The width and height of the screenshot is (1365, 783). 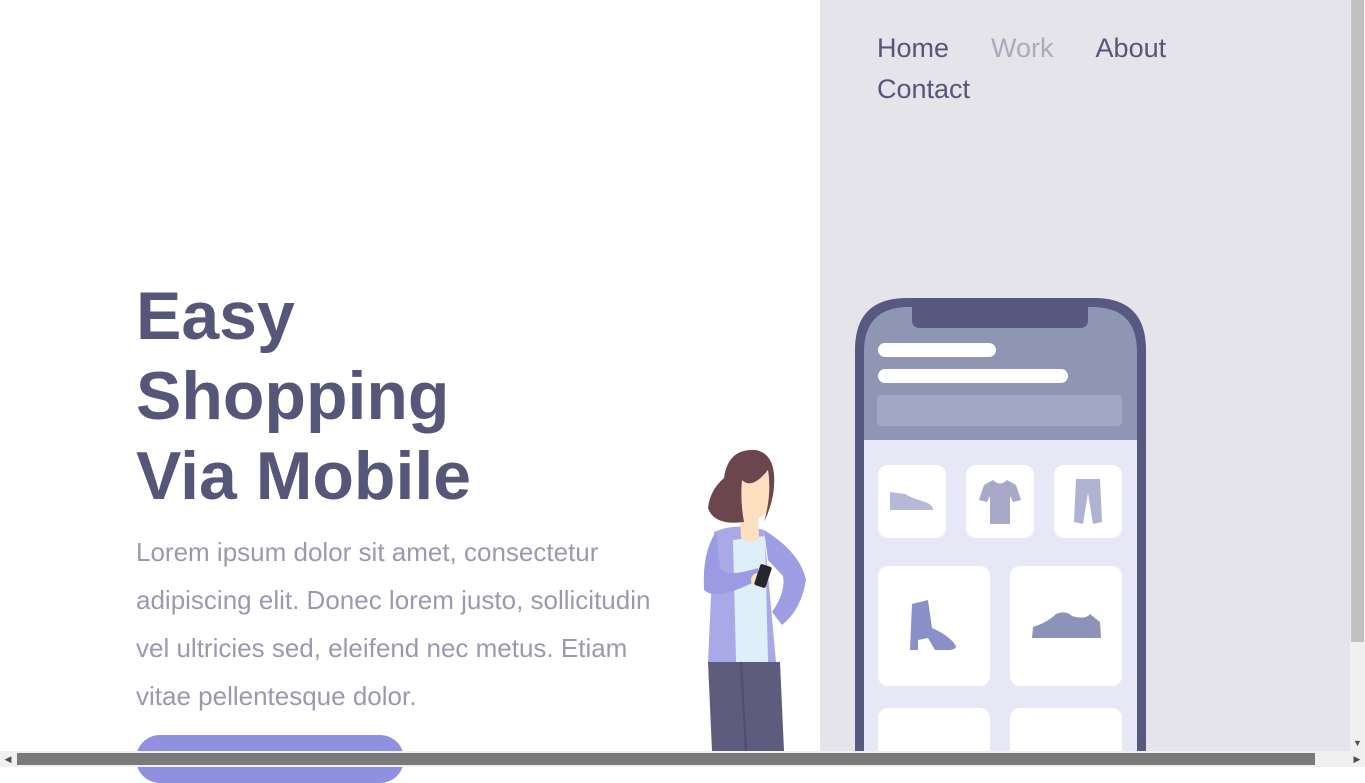 What do you see at coordinates (304, 476) in the screenshot?
I see `headline-line-3: Via Mobile` at bounding box center [304, 476].